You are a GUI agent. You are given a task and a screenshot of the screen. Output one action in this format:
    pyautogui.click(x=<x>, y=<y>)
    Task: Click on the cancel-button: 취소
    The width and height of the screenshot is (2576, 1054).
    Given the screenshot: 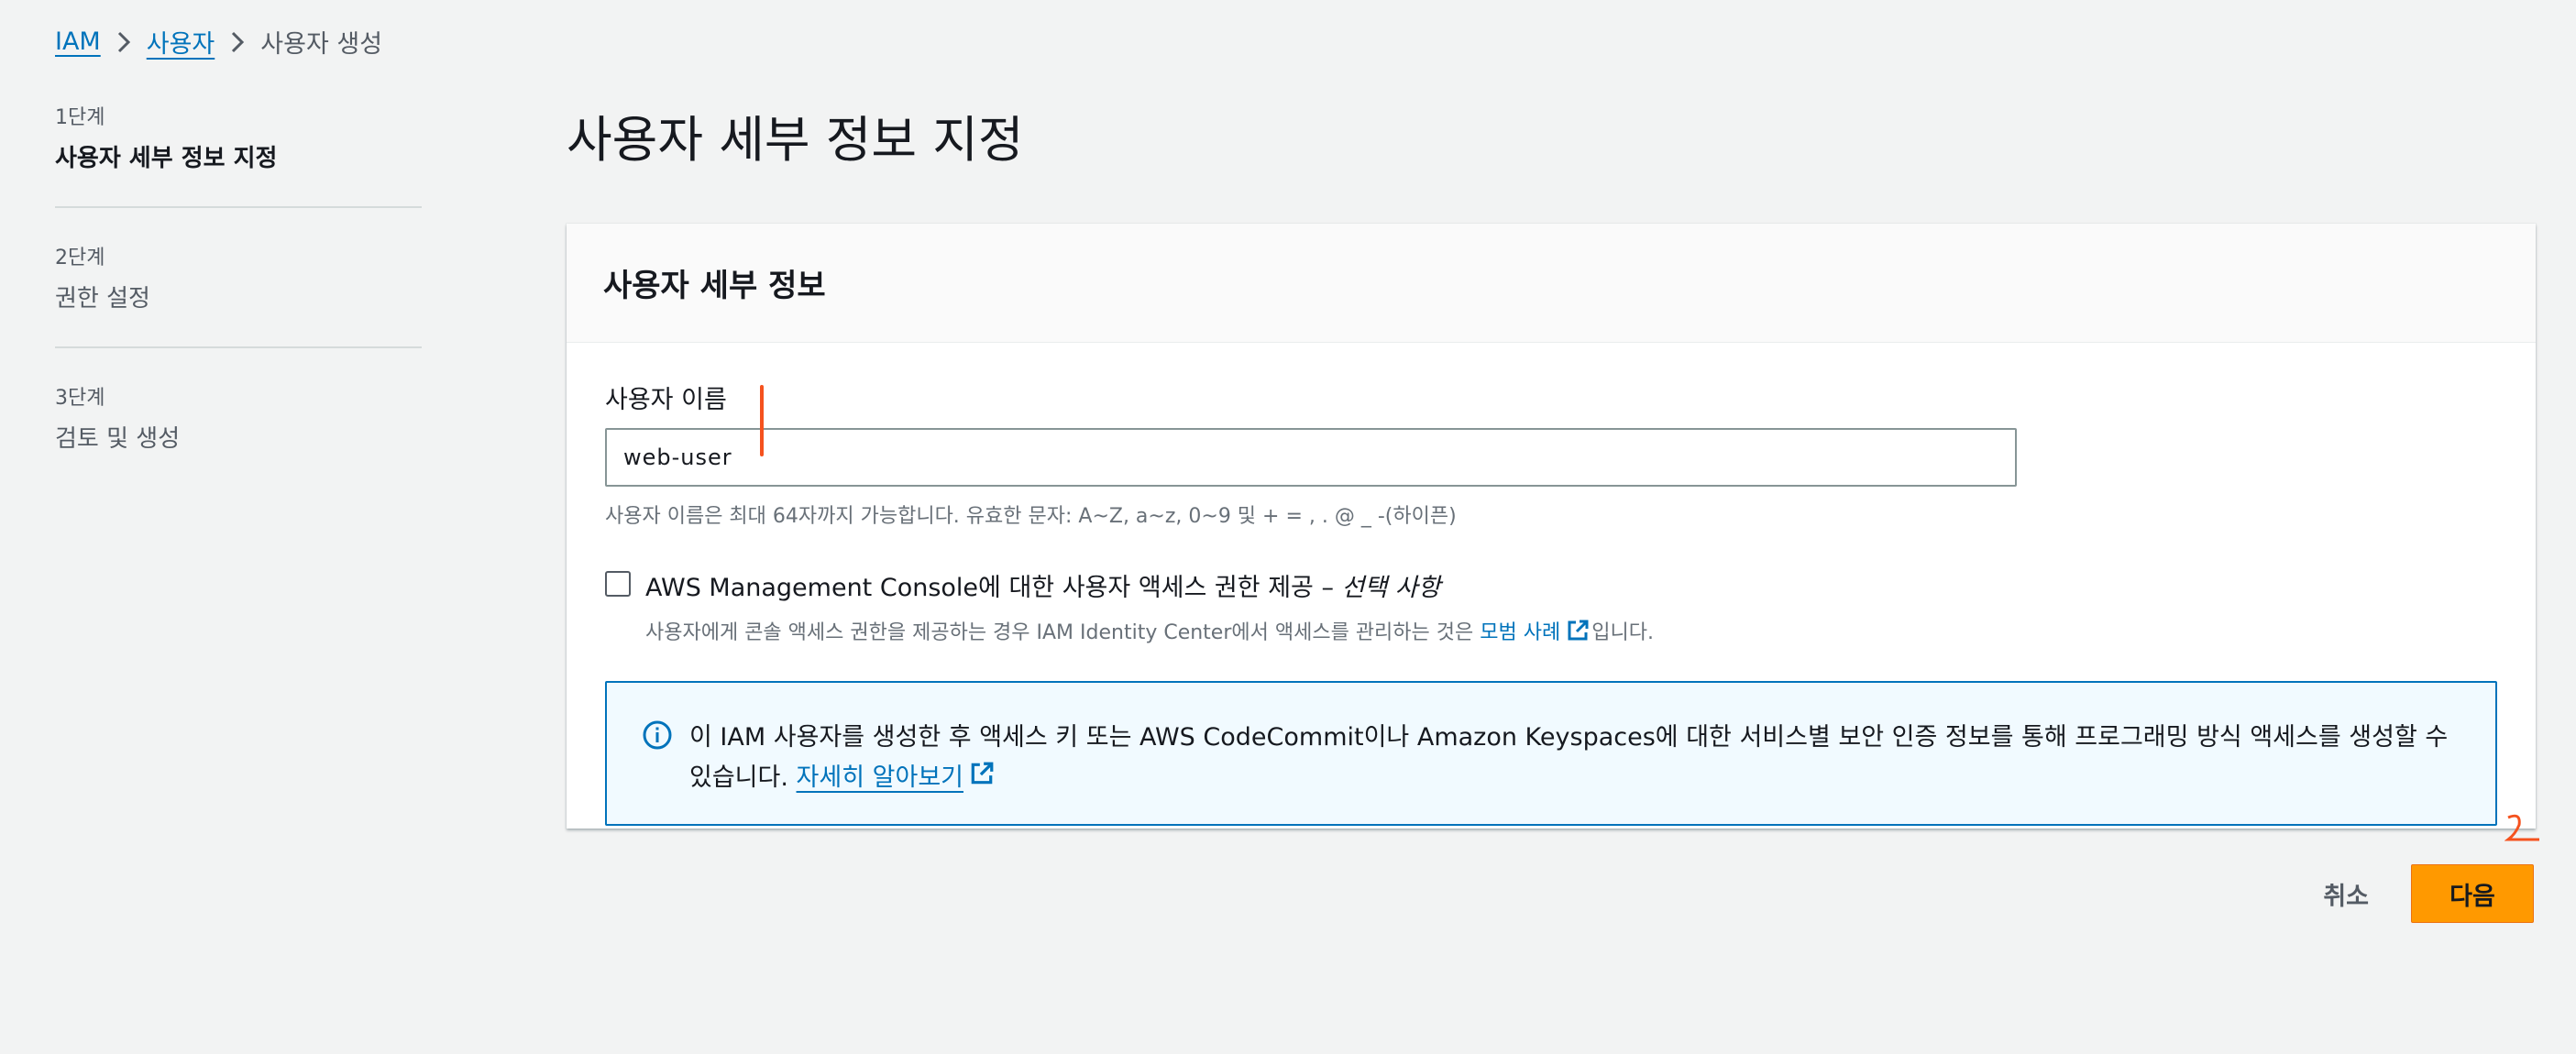 What is the action you would take?
    pyautogui.click(x=2346, y=893)
    